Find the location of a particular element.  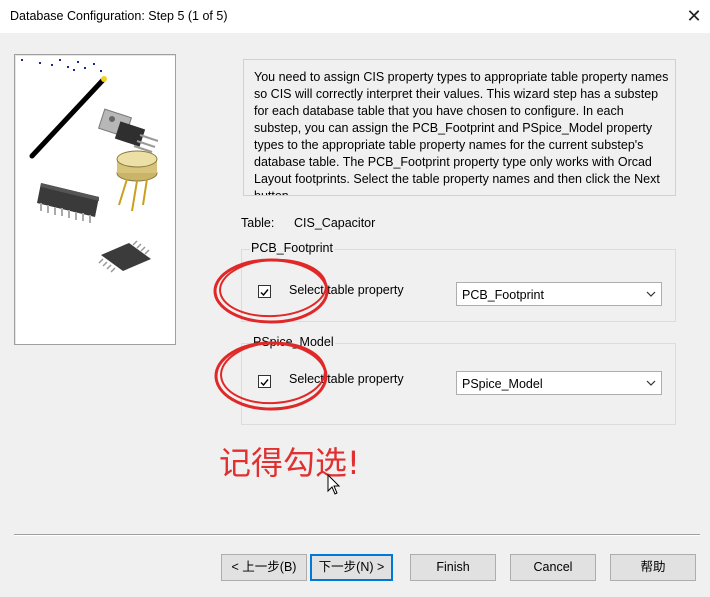

table-label: Table: is located at coordinates (258, 223).